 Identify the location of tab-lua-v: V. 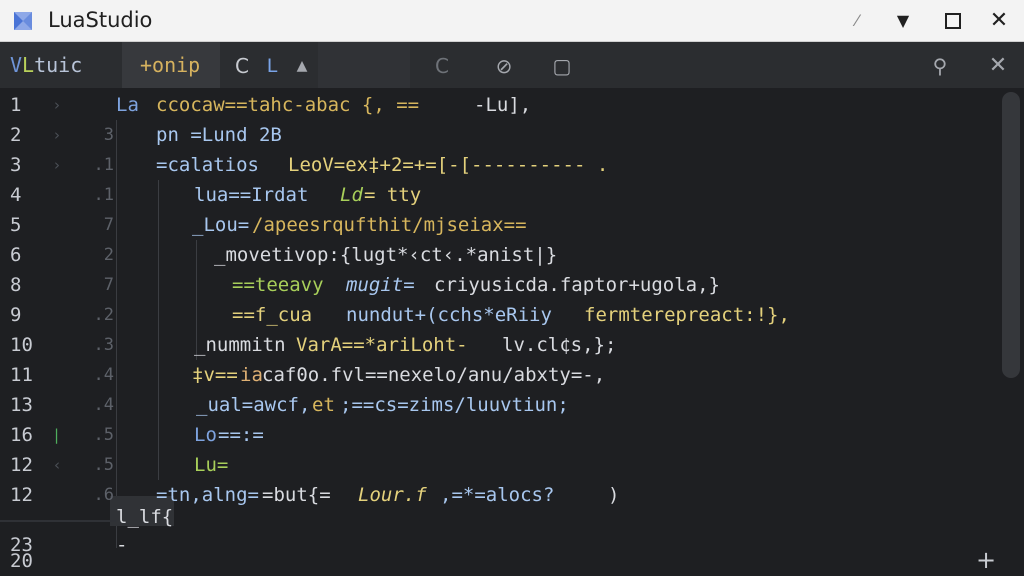
(16, 65).